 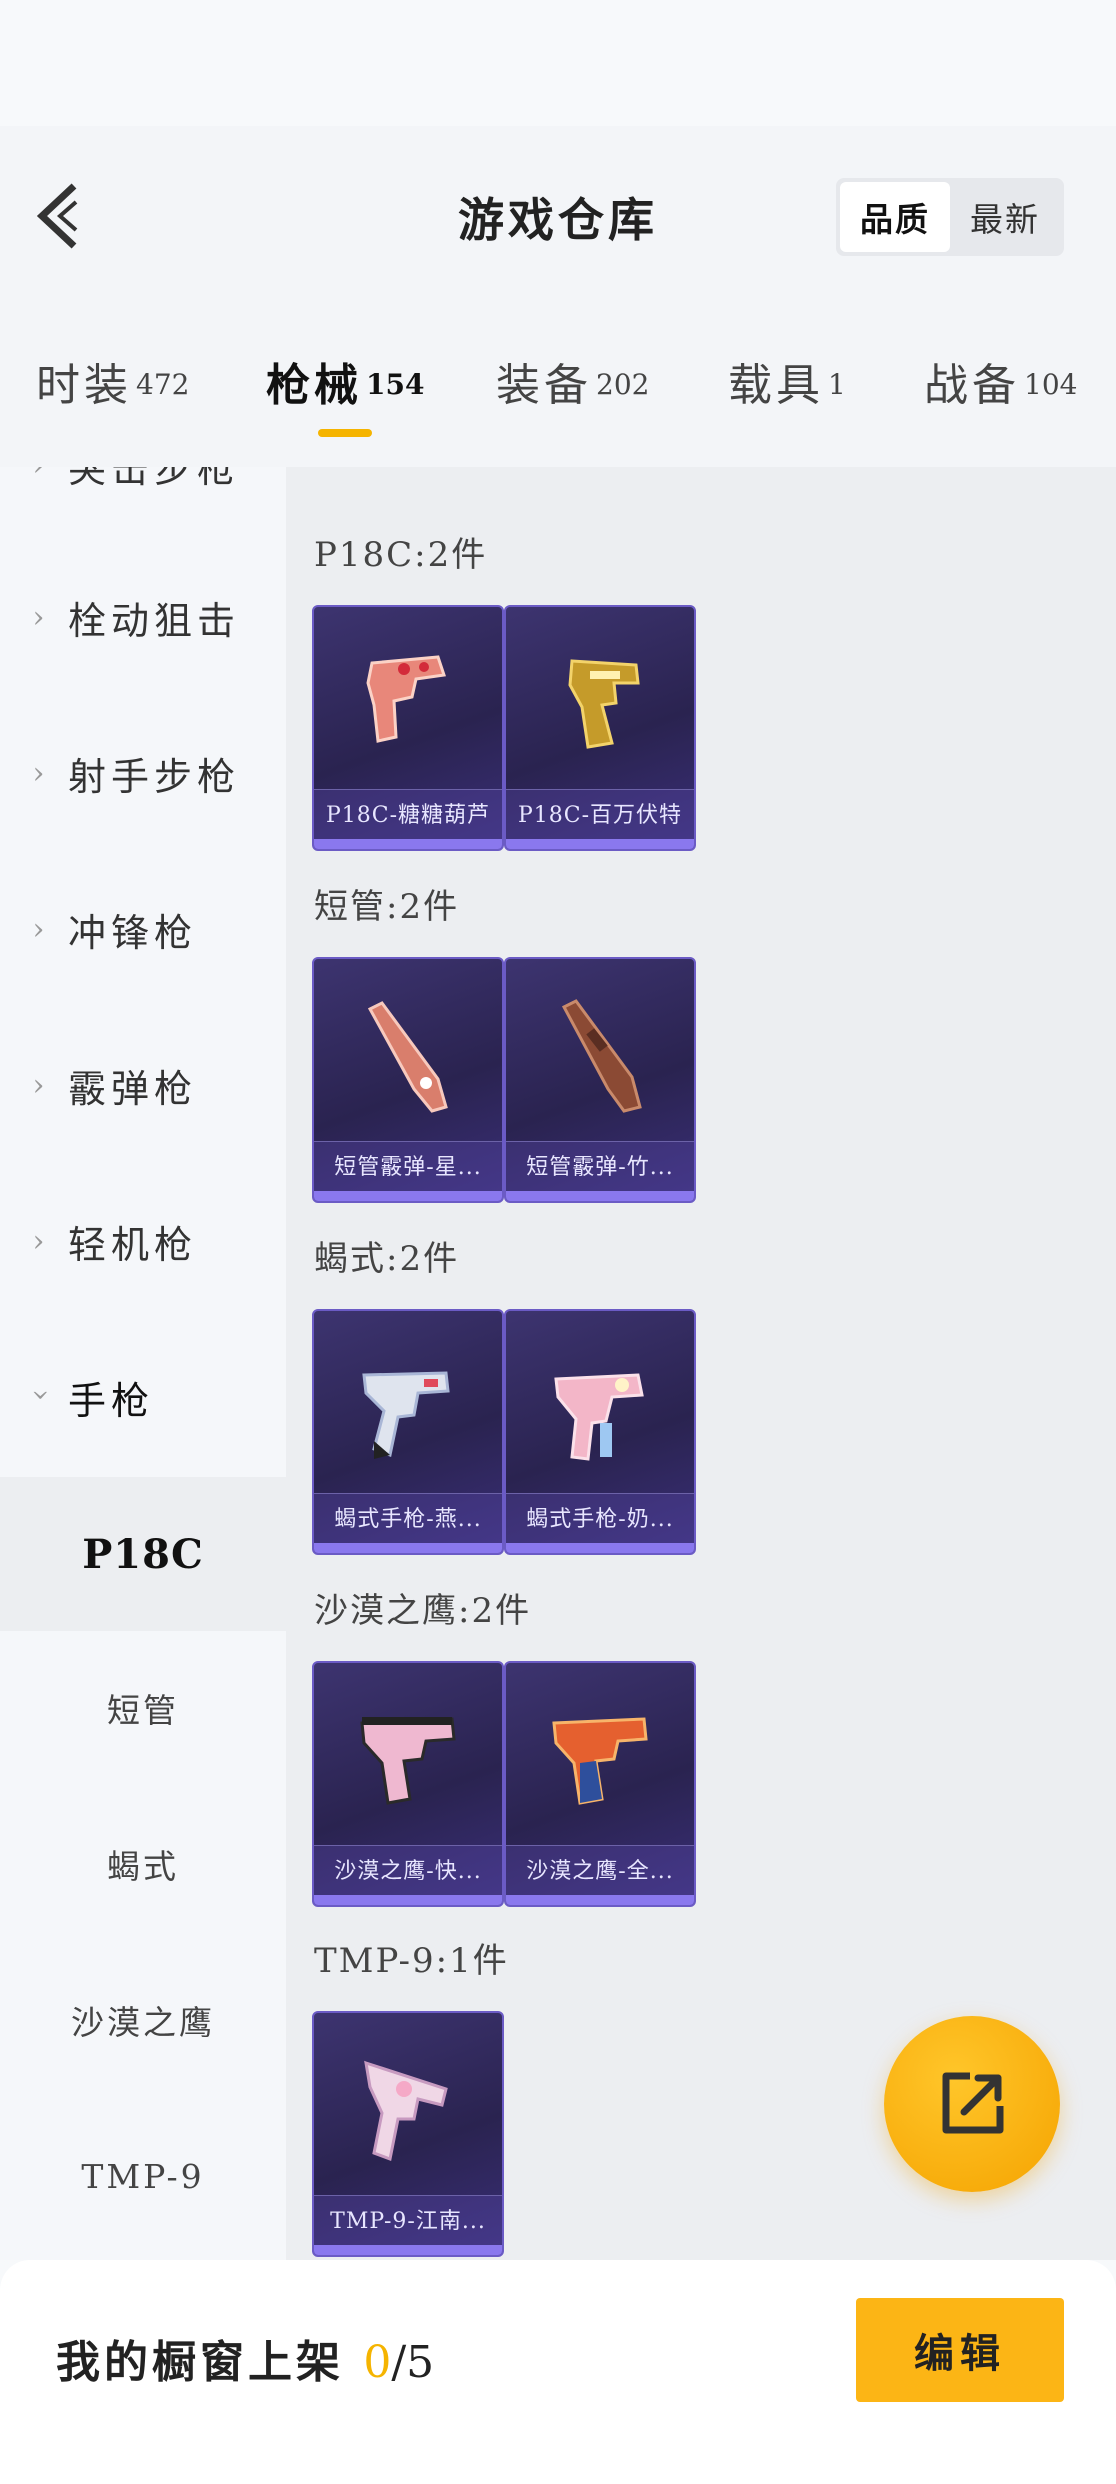 What do you see at coordinates (200, 2362) in the screenshot?
I see `shelf-label: 我的橱窗上架` at bounding box center [200, 2362].